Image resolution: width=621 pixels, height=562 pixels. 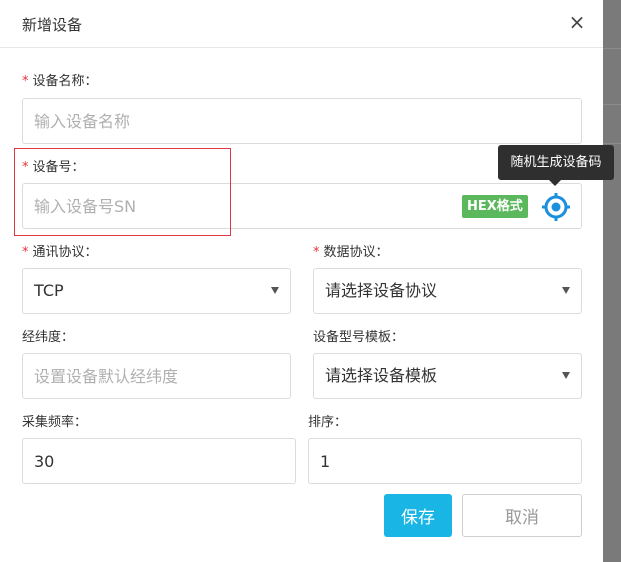 I want to click on device-name-label: * 设备名称：, so click(x=60, y=81).